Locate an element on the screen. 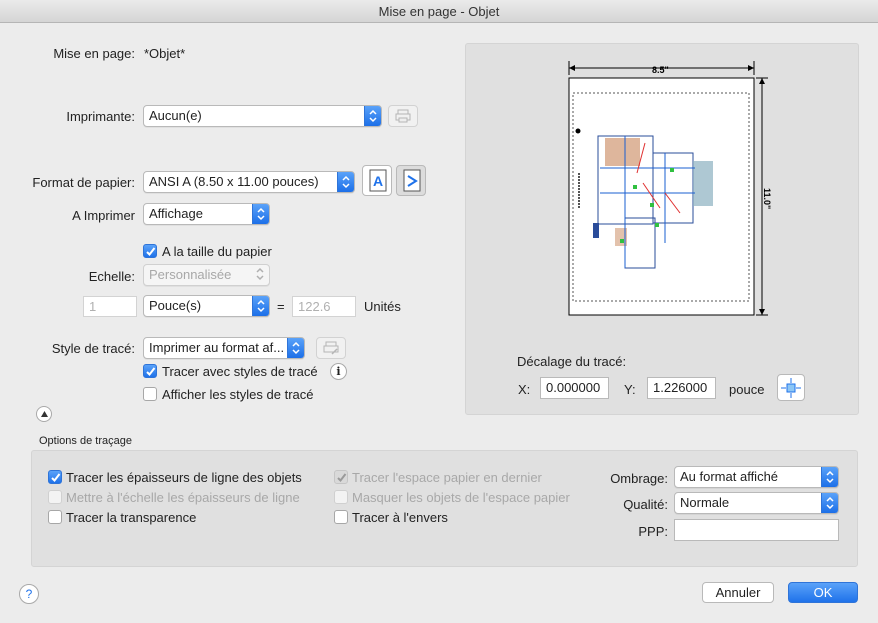 Image resolution: width=878 pixels, height=623 pixels. scale-unit-value: Pouce(s) is located at coordinates (175, 305).